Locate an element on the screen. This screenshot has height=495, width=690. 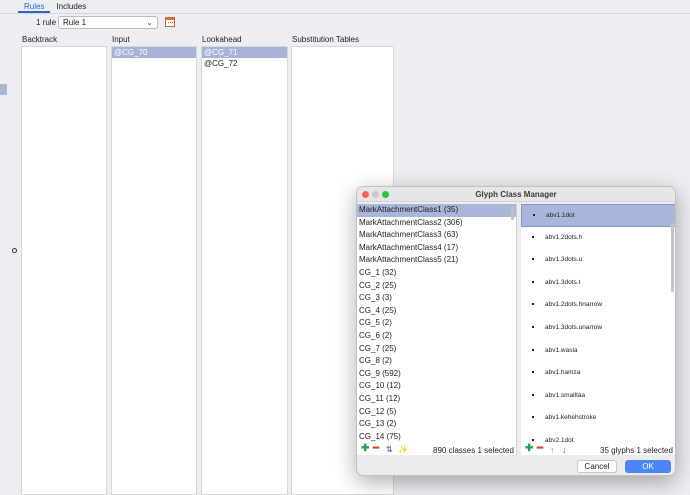
lookahead-list: @CG_71 @CG_72 is located at coordinates (244, 270).